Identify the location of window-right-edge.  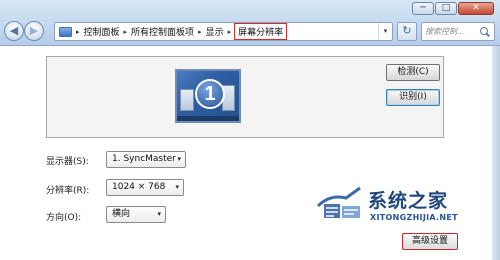
(496, 153).